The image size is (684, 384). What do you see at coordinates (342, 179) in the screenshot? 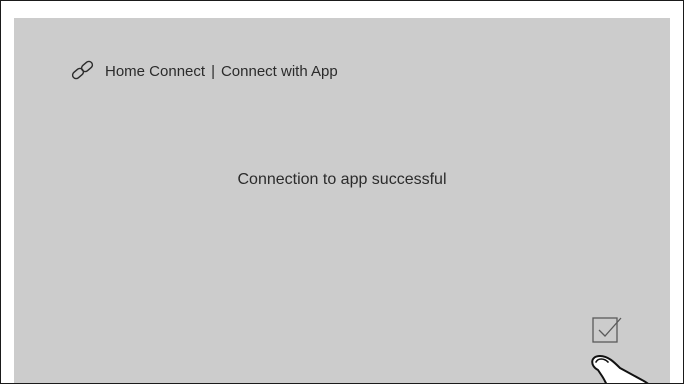
I see `status-message: Connection to app successful` at bounding box center [342, 179].